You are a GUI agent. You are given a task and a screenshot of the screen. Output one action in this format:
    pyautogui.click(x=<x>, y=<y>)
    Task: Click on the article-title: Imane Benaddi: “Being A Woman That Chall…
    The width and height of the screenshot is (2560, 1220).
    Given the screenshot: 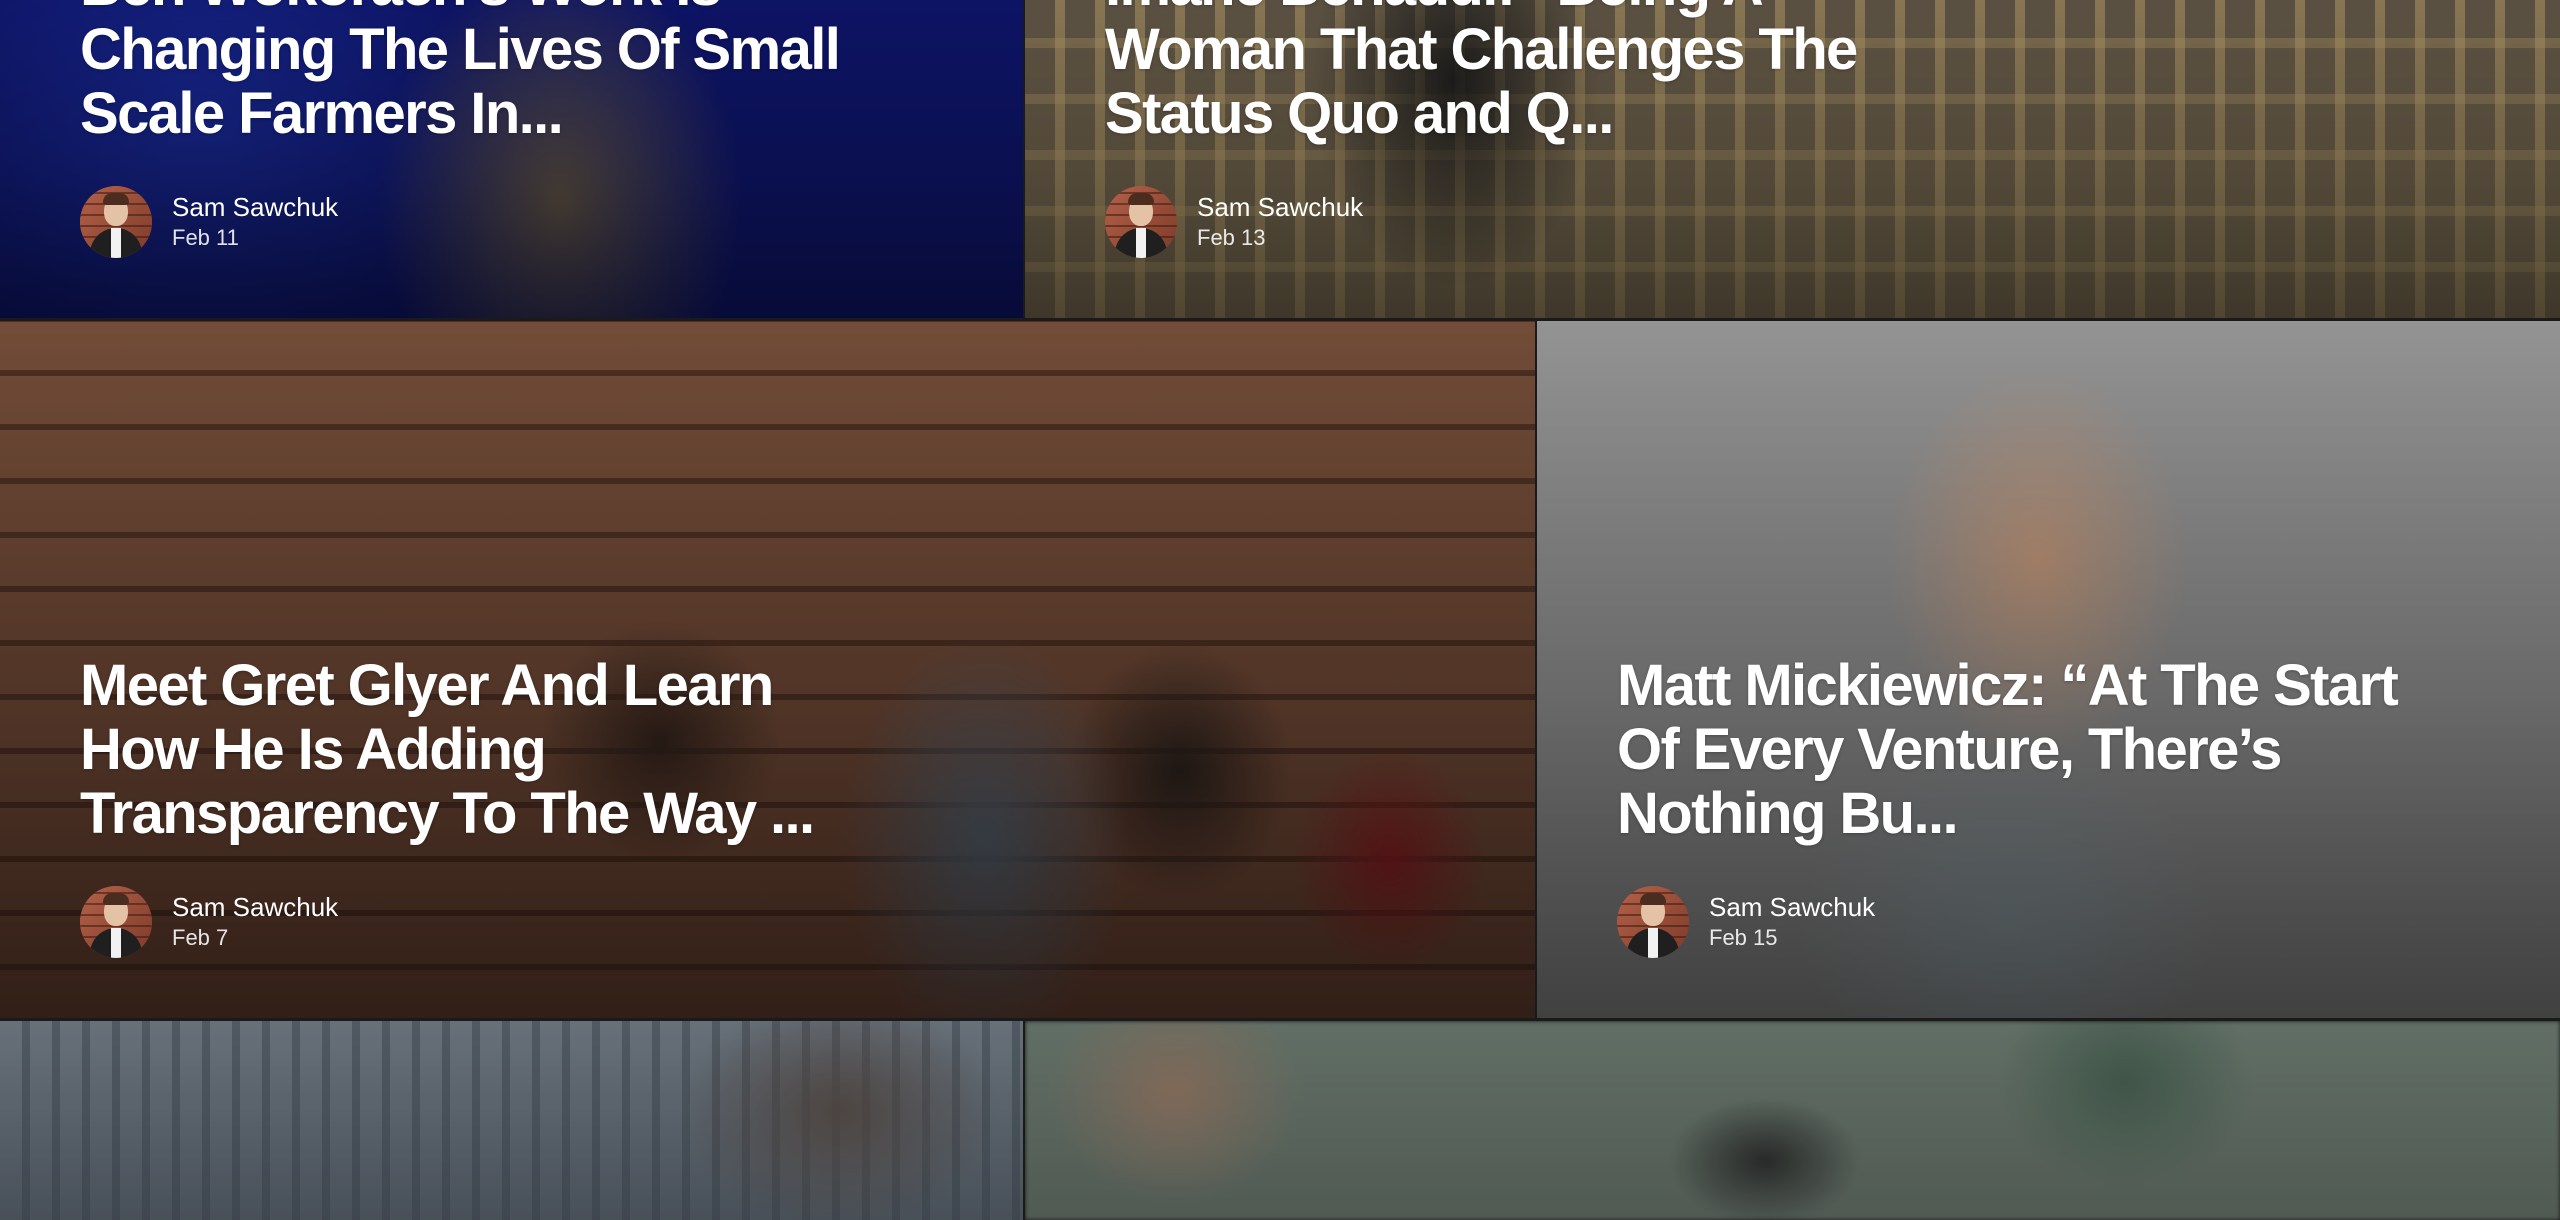 What is the action you would take?
    pyautogui.click(x=1515, y=73)
    